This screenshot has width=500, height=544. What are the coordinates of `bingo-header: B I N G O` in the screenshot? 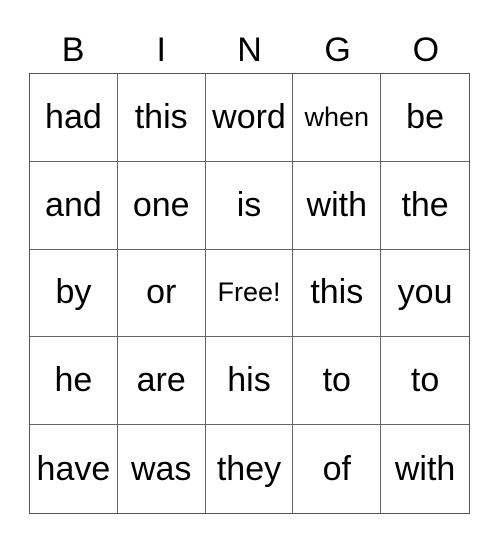 It's located at (249, 50).